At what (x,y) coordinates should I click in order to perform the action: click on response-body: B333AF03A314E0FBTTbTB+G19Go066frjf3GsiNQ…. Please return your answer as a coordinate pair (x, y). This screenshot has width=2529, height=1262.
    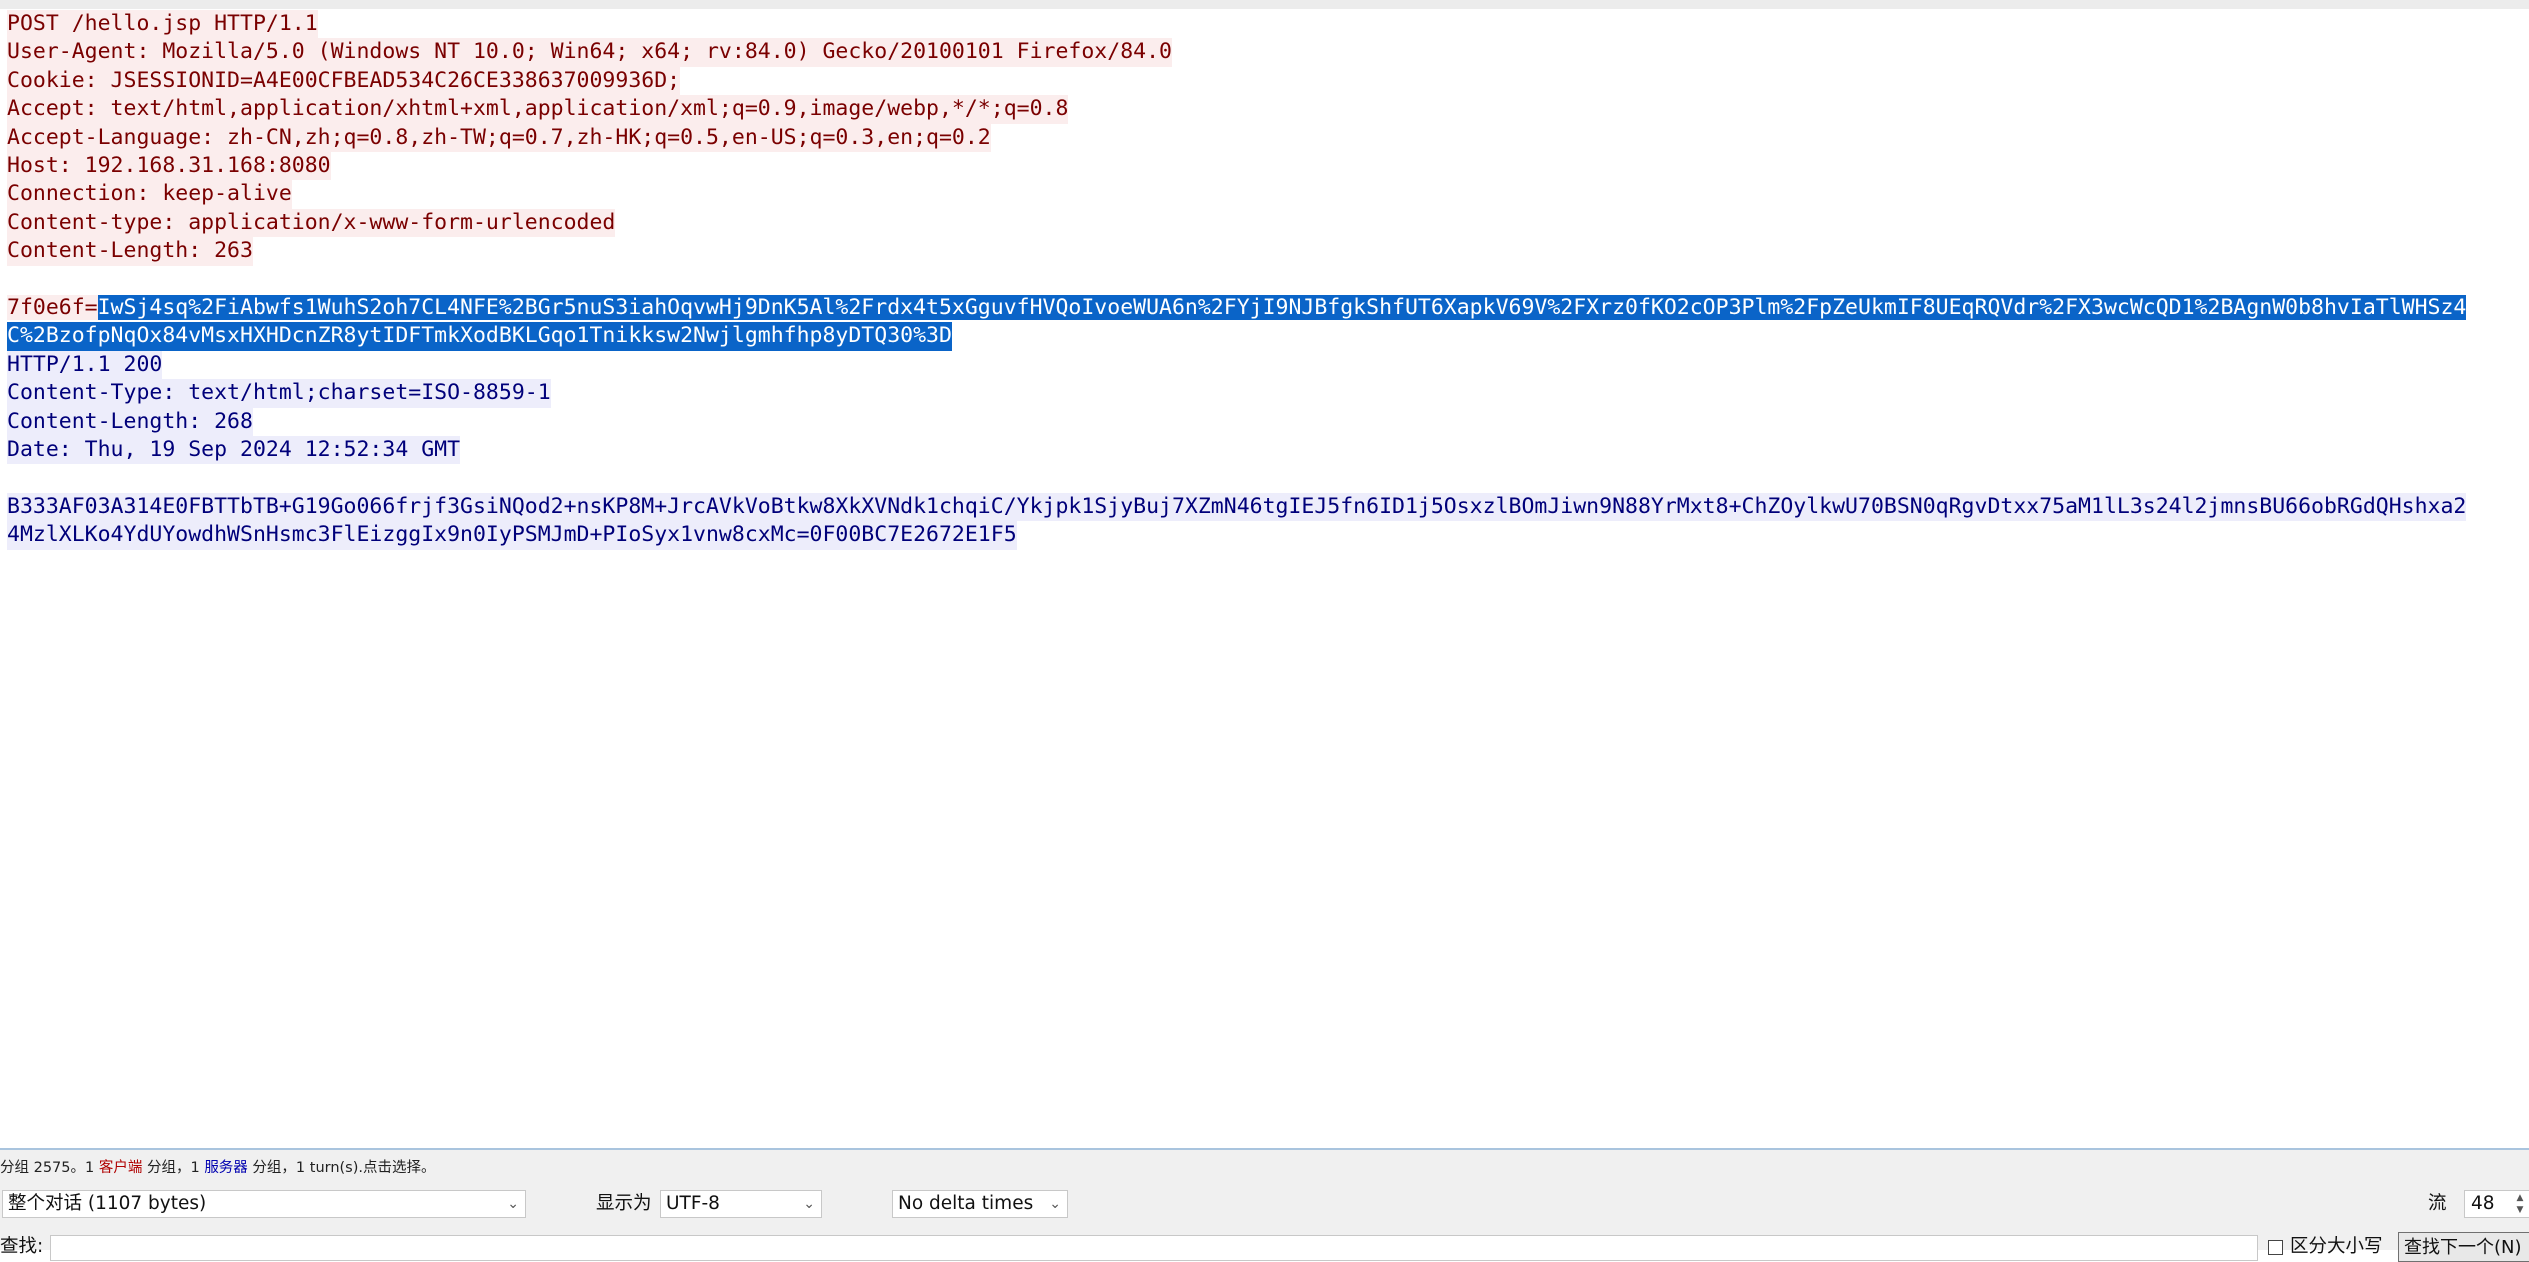
    Looking at the image, I should click on (1237, 507).